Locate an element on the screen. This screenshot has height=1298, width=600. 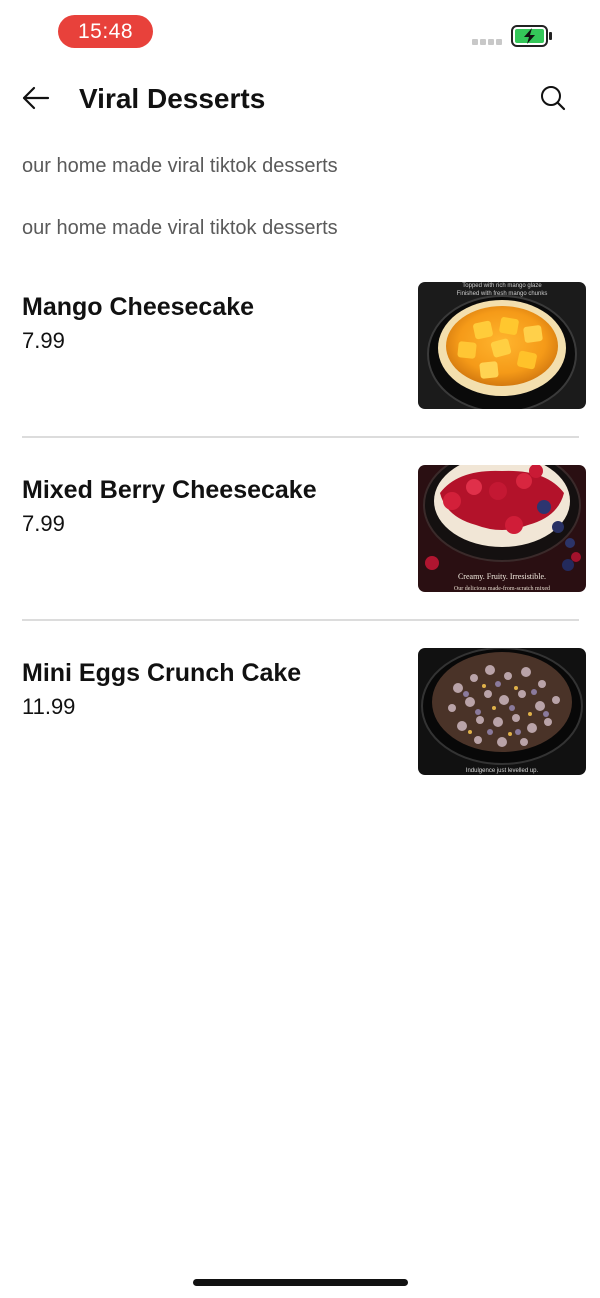
status-bar: 15:48 is located at coordinates (300, 32).